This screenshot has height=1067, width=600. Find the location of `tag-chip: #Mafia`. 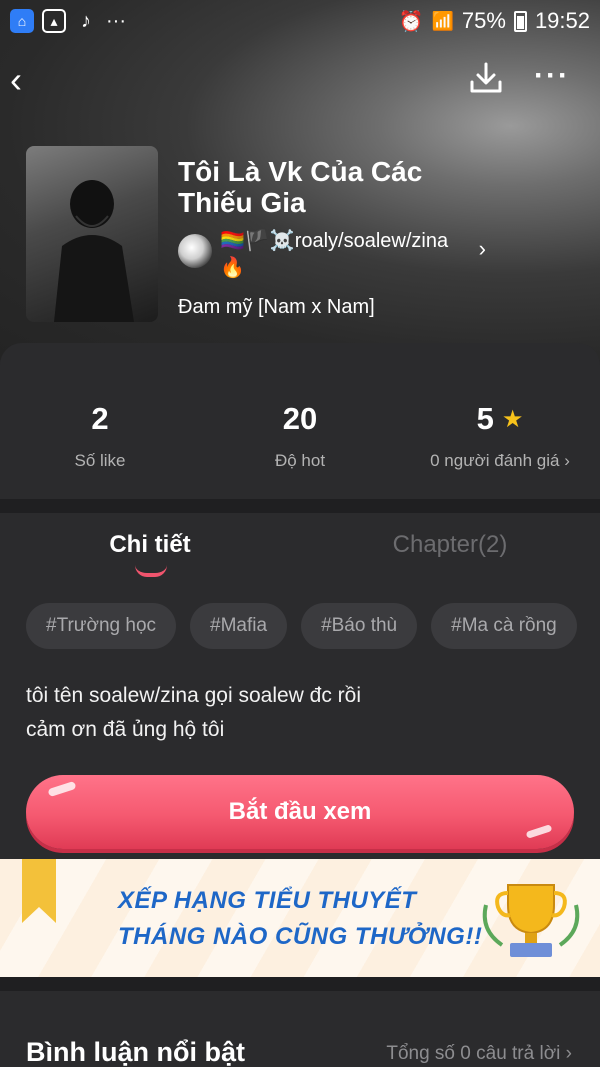

tag-chip: #Mafia is located at coordinates (239, 626).